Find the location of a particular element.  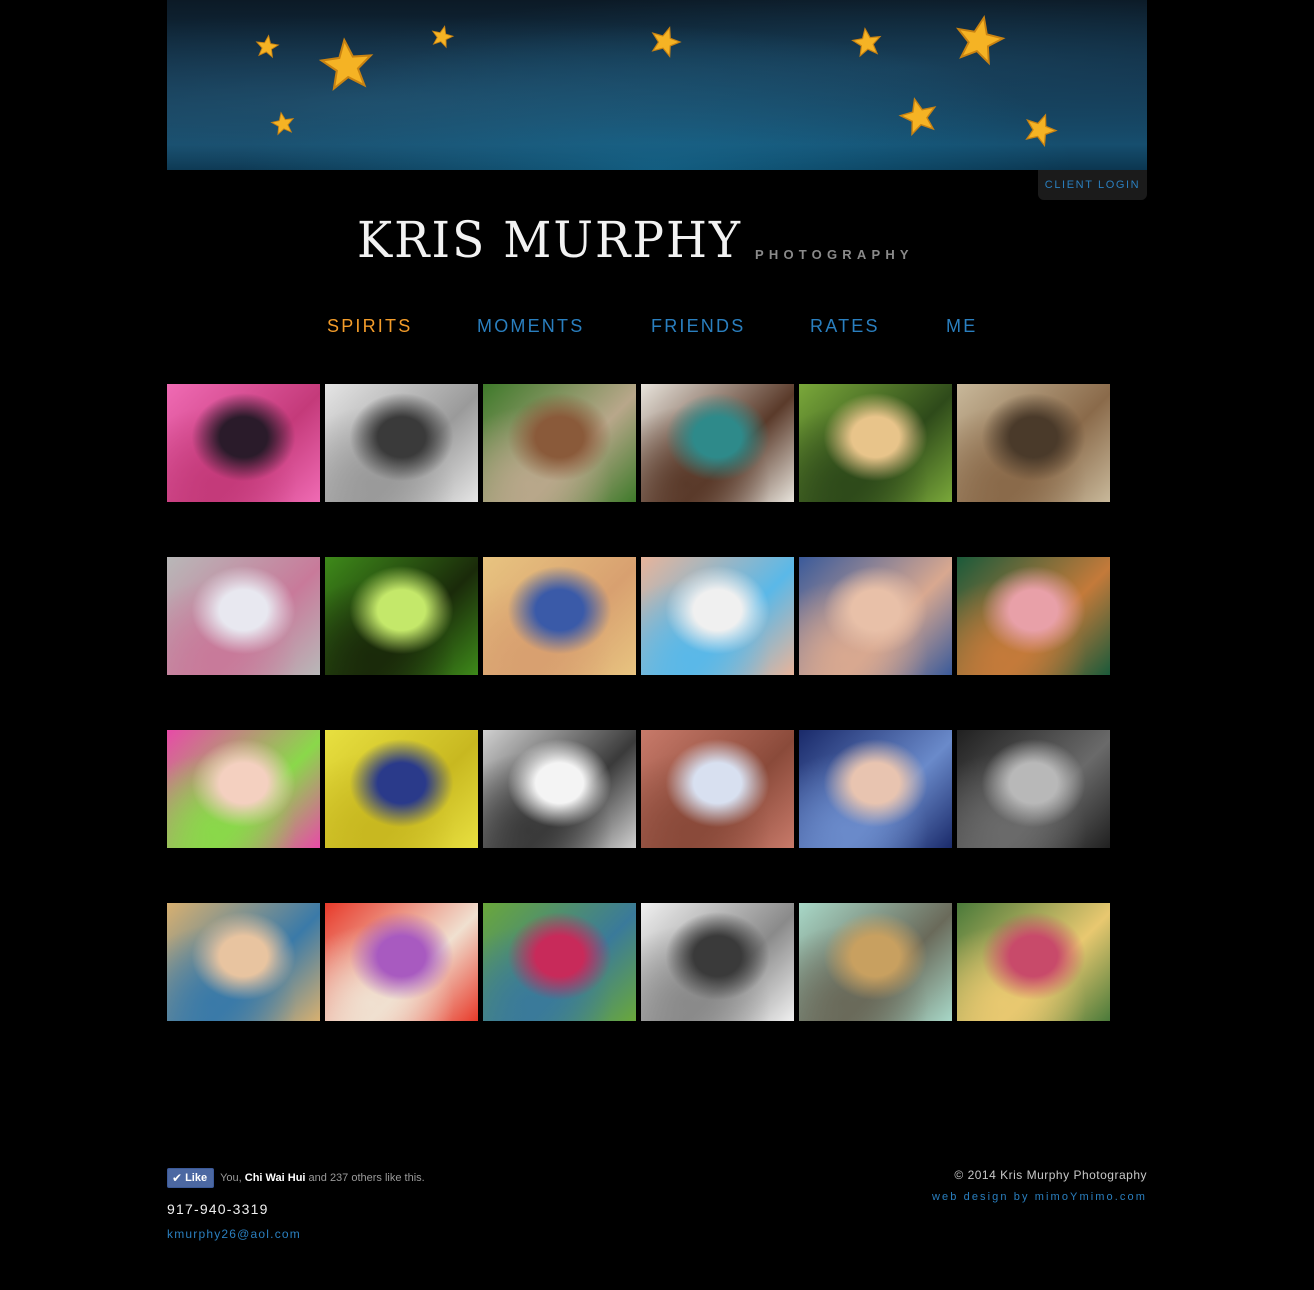

web-design-credit-link: web design by mimoYmimo.com is located at coordinates (1039, 1197).